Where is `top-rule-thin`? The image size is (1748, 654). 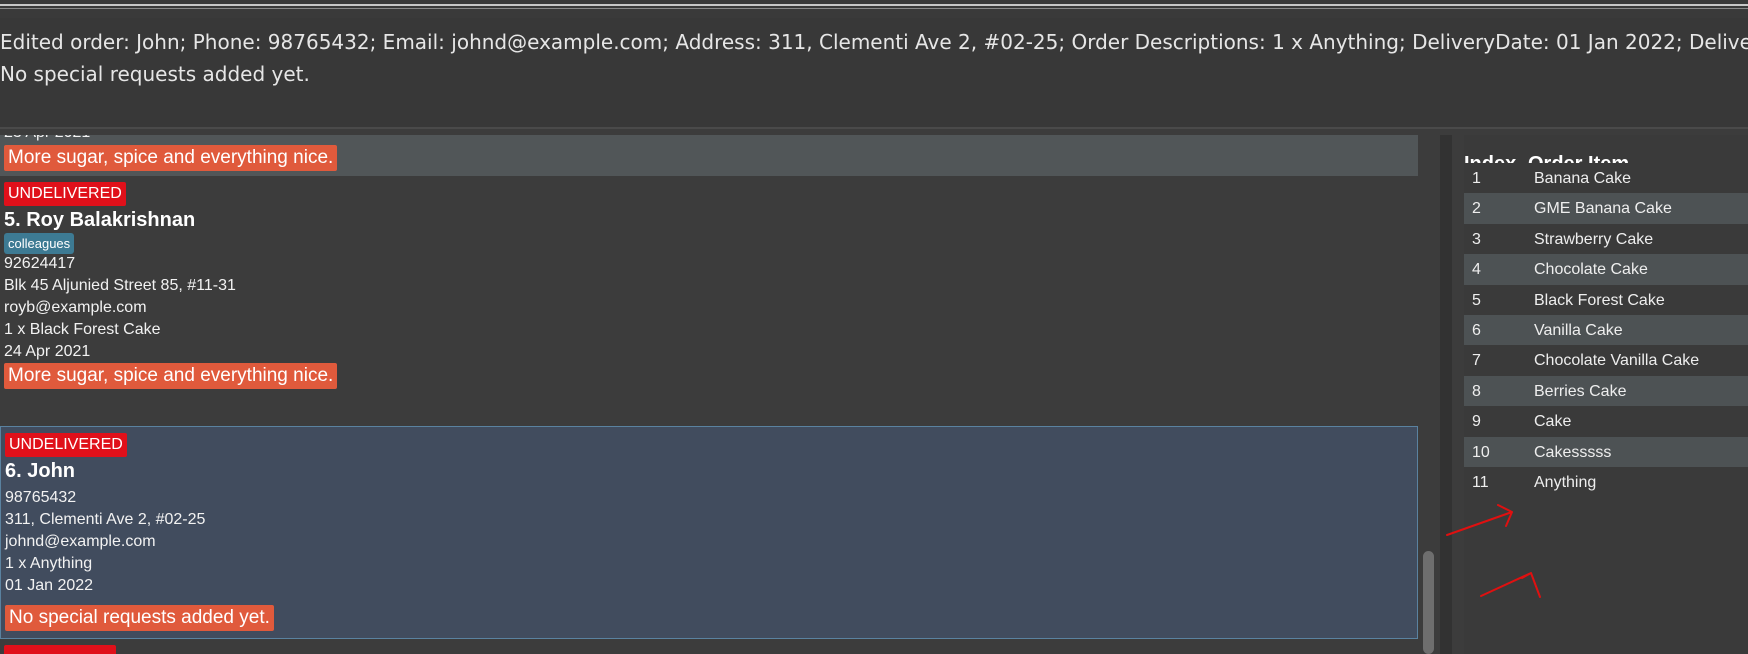
top-rule-thin is located at coordinates (874, 8).